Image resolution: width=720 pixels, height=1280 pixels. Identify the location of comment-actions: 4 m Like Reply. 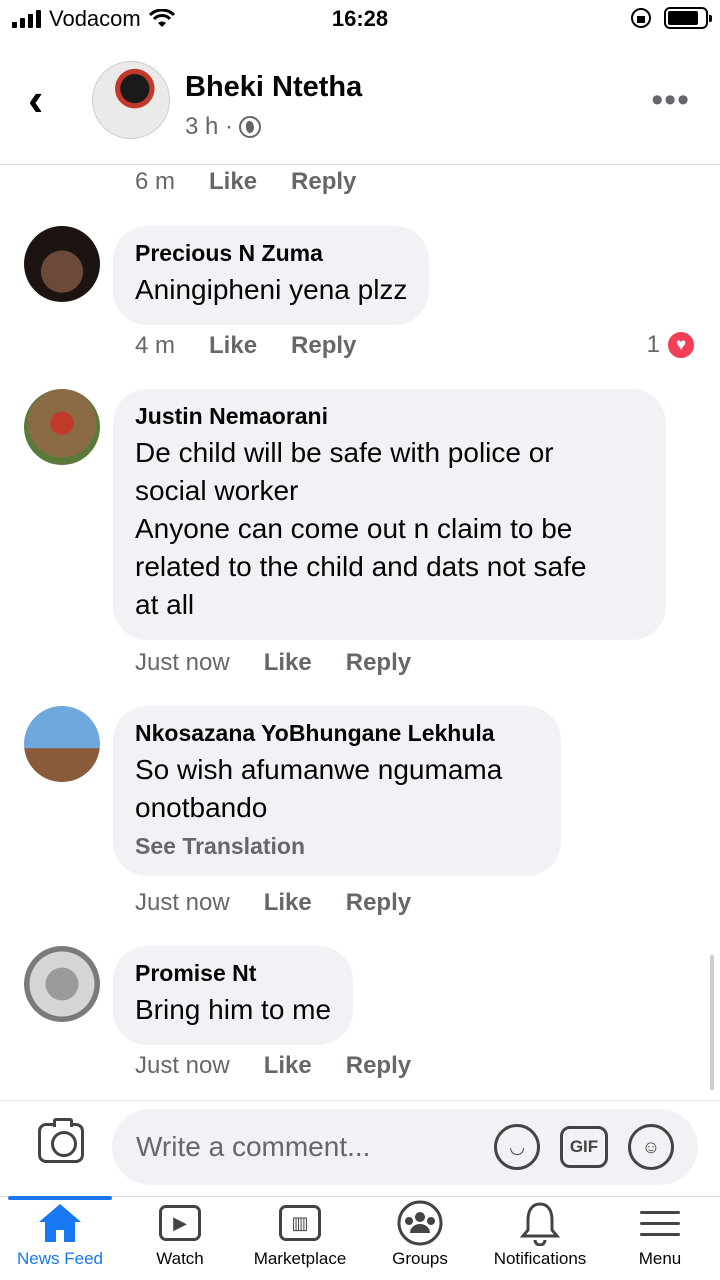
(245, 346).